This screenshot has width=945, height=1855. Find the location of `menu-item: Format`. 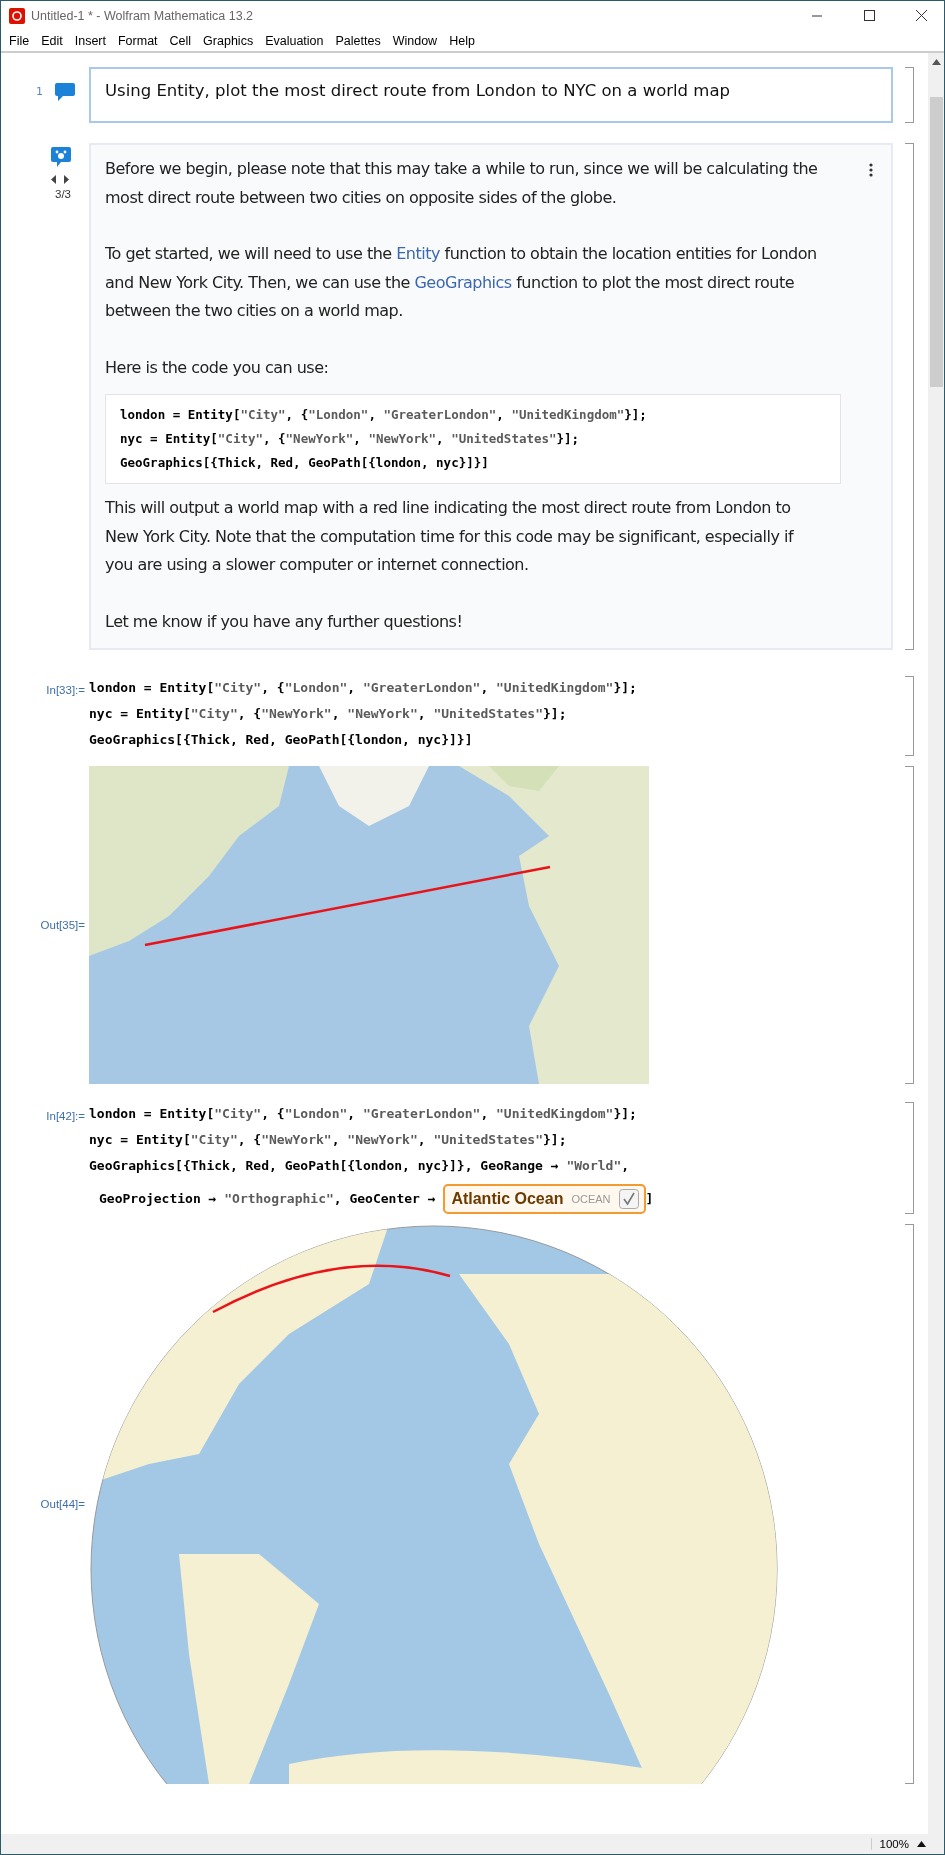

menu-item: Format is located at coordinates (137, 40).